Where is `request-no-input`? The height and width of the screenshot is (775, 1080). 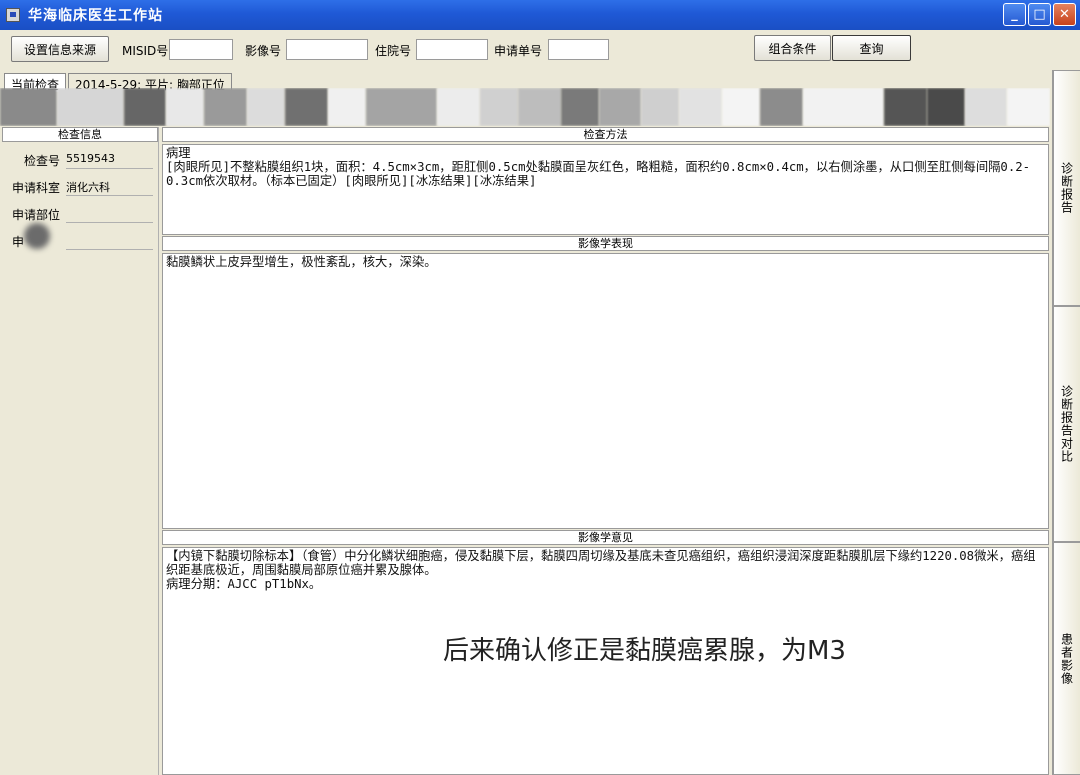
request-no-input is located at coordinates (578, 49).